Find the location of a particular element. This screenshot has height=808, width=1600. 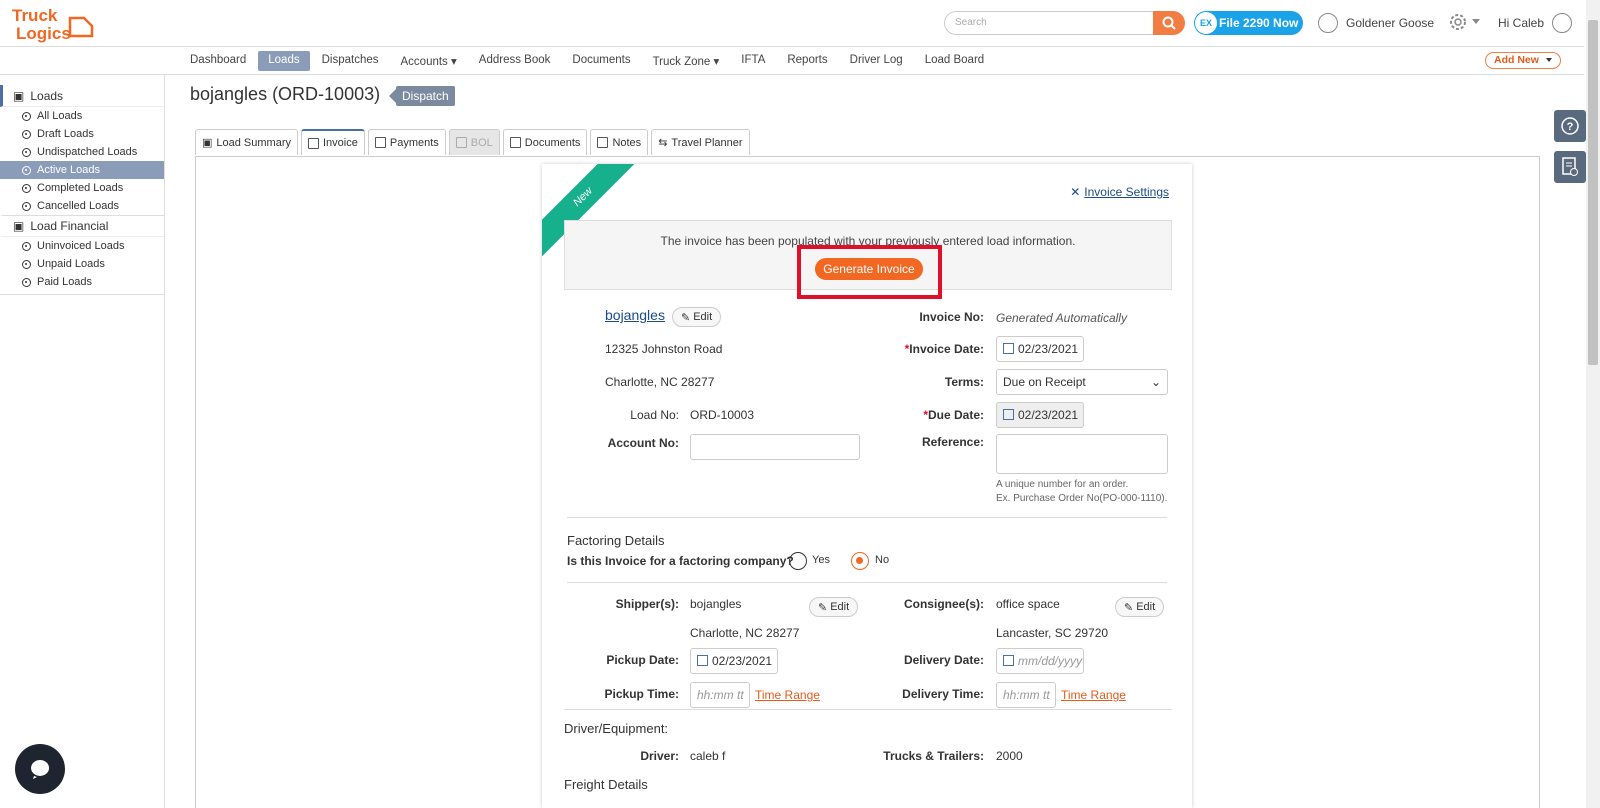

nav-truck-zone: Truck Zone ▾ is located at coordinates (686, 61).